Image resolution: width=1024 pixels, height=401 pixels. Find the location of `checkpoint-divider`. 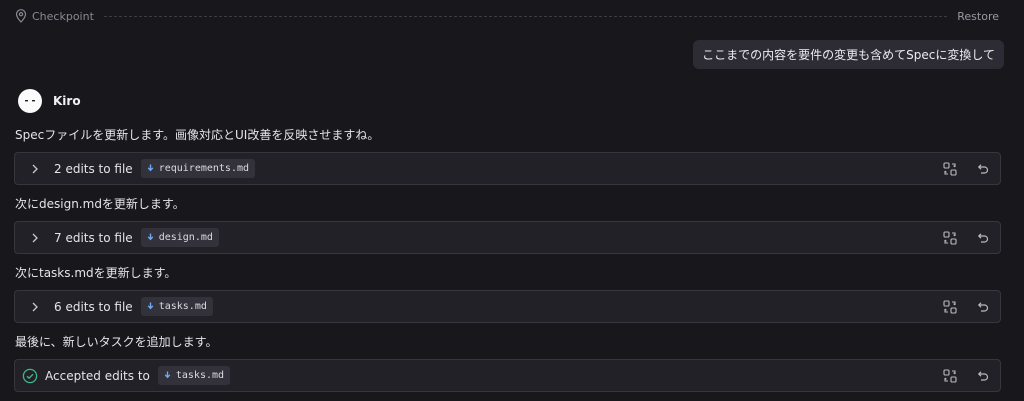

checkpoint-divider is located at coordinates (525, 16).